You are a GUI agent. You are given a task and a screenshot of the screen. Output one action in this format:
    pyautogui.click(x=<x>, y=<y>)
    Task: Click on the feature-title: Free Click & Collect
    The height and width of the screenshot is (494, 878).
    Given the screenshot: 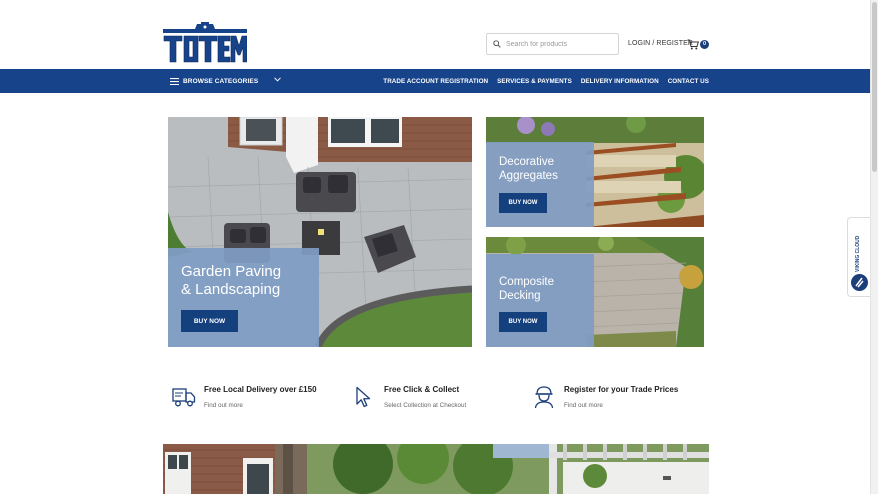 What is the action you would take?
    pyautogui.click(x=422, y=389)
    